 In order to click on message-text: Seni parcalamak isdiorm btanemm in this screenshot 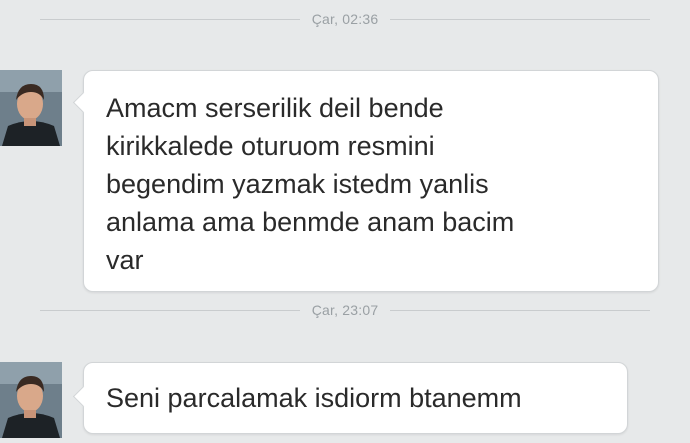, I will do `click(314, 398)`.